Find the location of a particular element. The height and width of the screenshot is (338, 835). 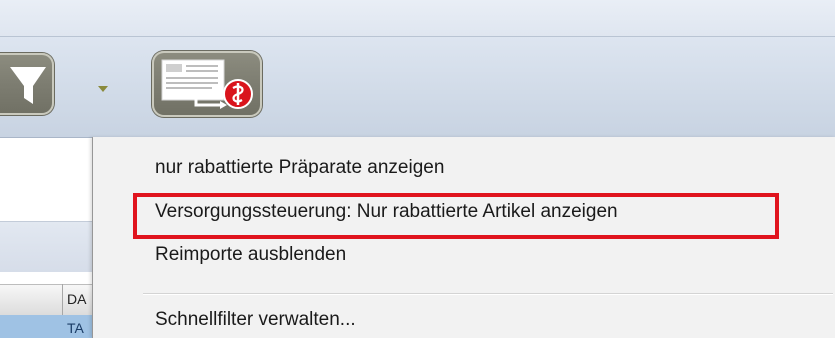

highlight-annotation-box is located at coordinates (456, 216).